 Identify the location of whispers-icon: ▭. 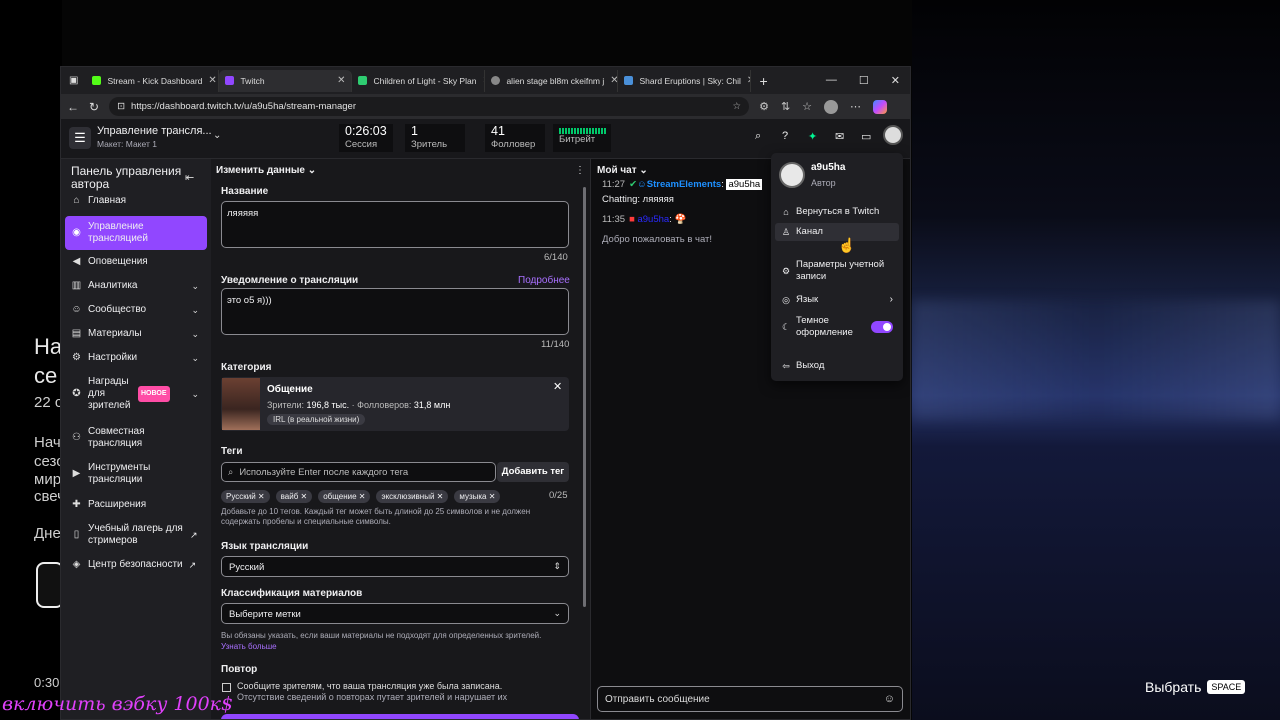
(866, 136).